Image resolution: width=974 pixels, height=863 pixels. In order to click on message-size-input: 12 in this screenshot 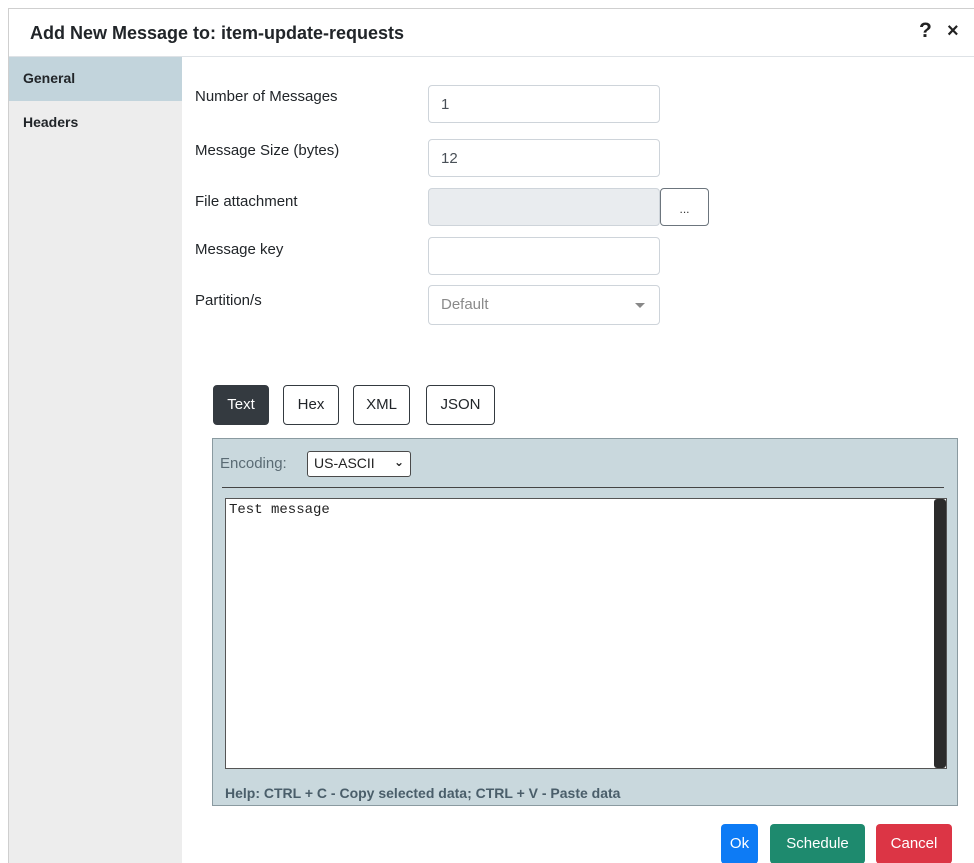, I will do `click(544, 158)`.